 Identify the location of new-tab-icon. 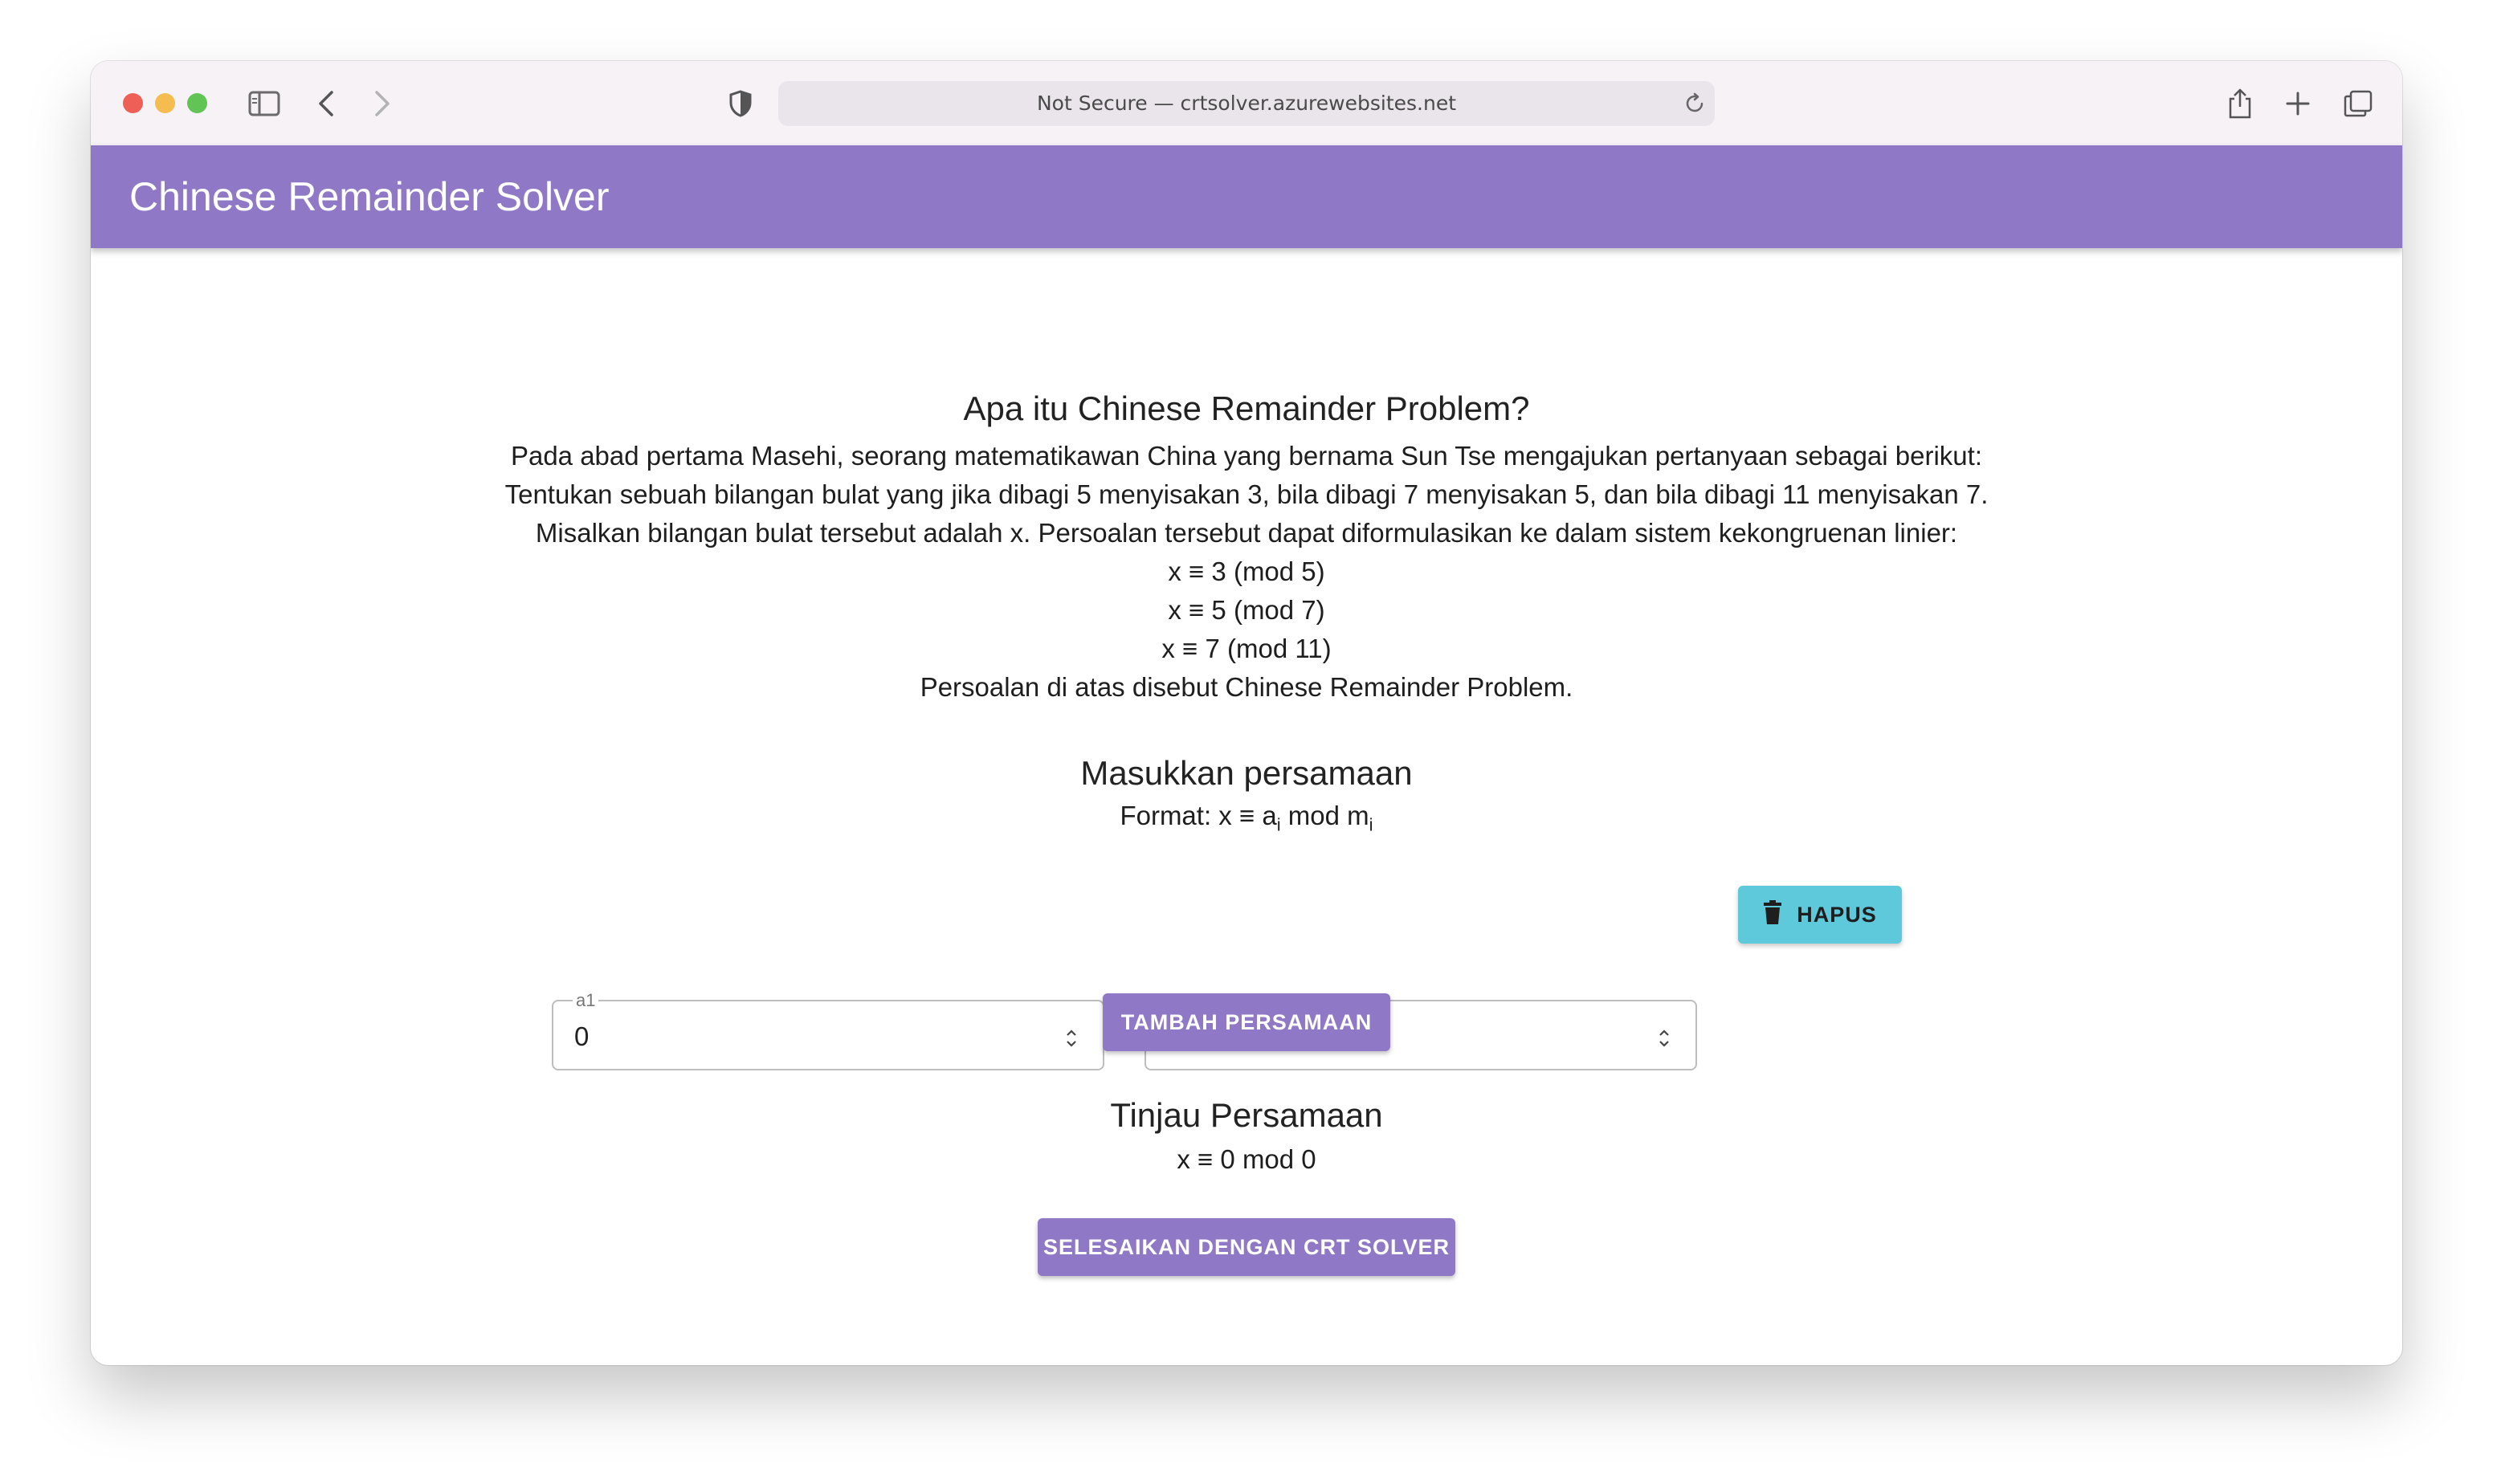
(2298, 103).